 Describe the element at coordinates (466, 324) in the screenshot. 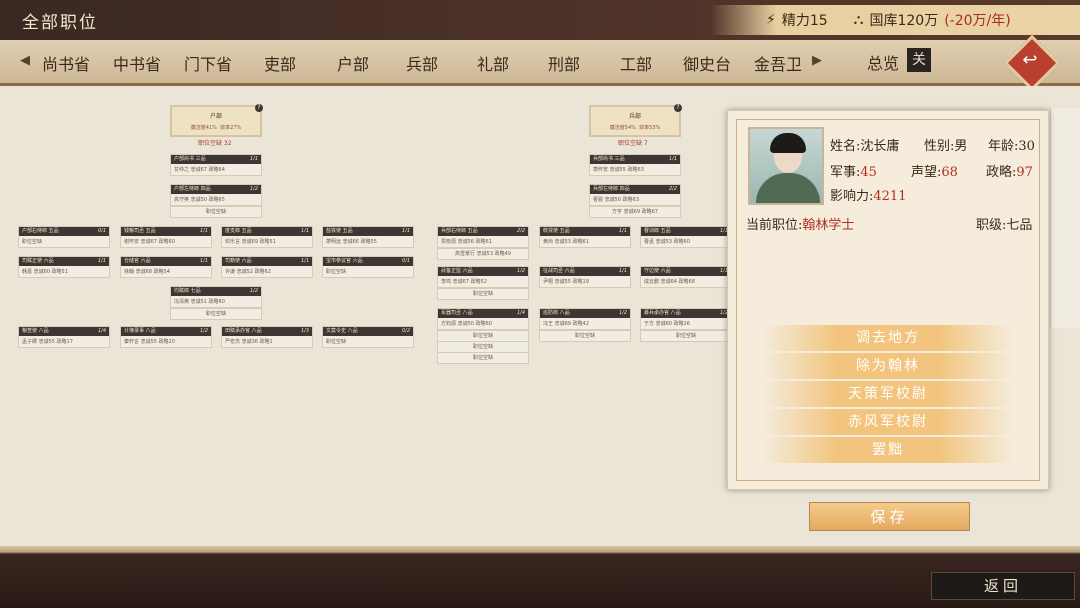

I see `official-info: 方钧源 忠诚50 政略60` at that location.